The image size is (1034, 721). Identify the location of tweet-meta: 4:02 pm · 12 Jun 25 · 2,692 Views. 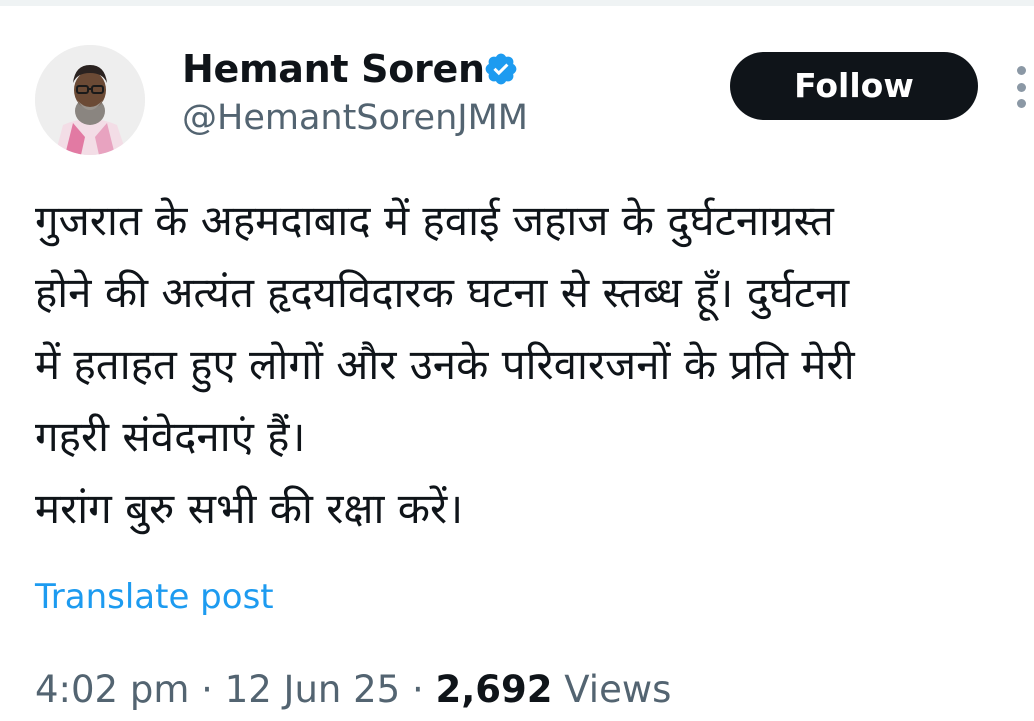
(353, 690).